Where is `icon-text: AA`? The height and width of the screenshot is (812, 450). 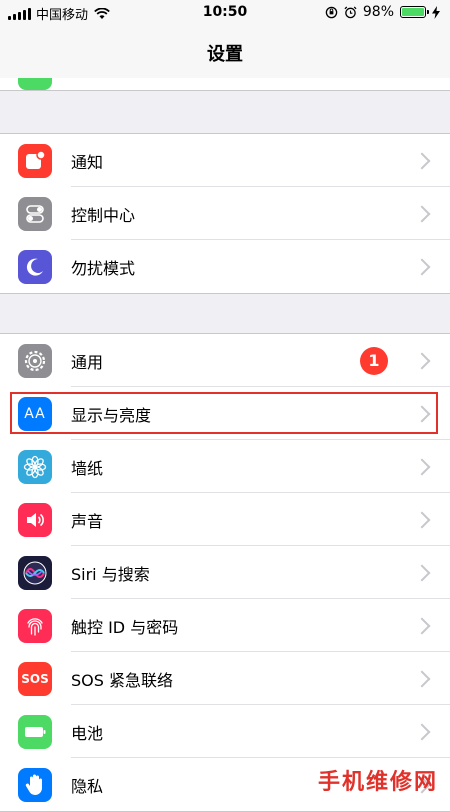 icon-text: AA is located at coordinates (35, 413).